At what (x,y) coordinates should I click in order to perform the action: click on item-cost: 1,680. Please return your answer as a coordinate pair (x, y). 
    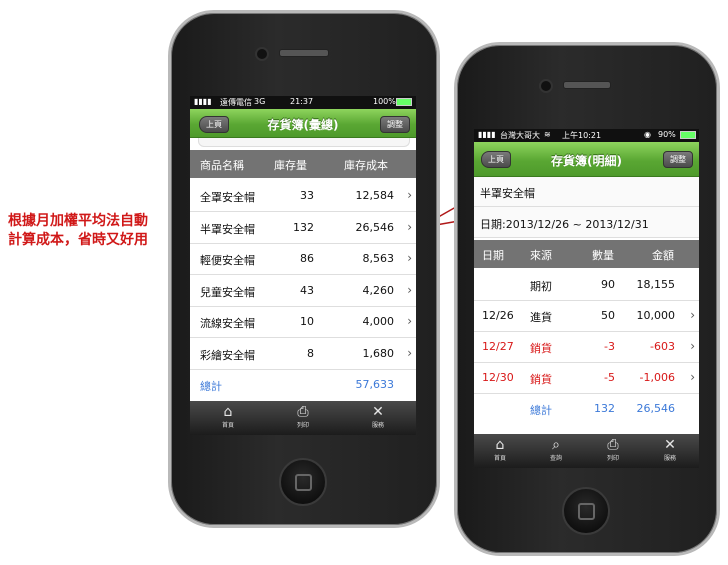
    Looking at the image, I should click on (378, 353).